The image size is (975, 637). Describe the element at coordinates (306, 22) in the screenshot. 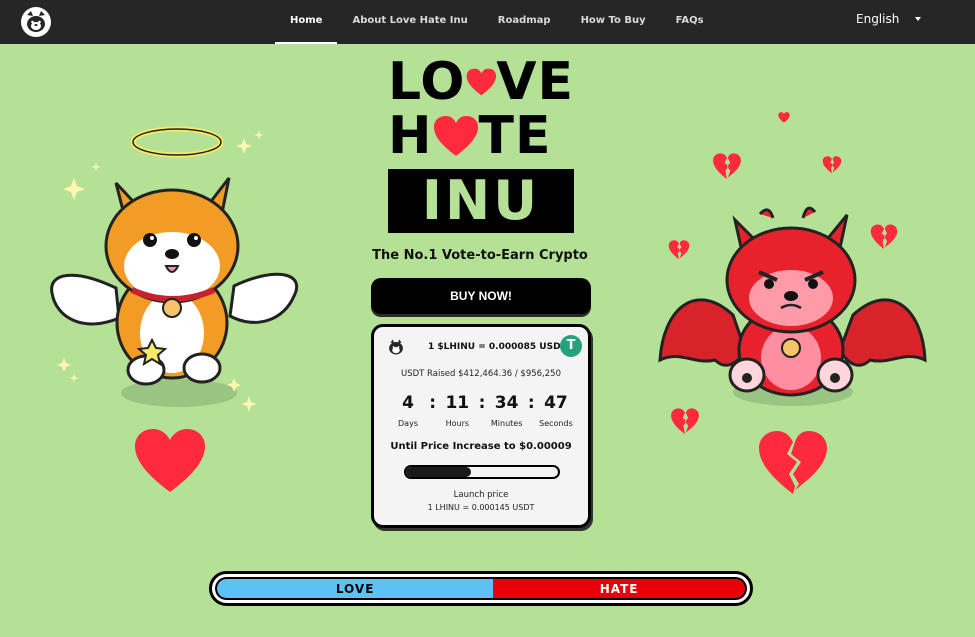

I see `nav-item-home: Home` at that location.